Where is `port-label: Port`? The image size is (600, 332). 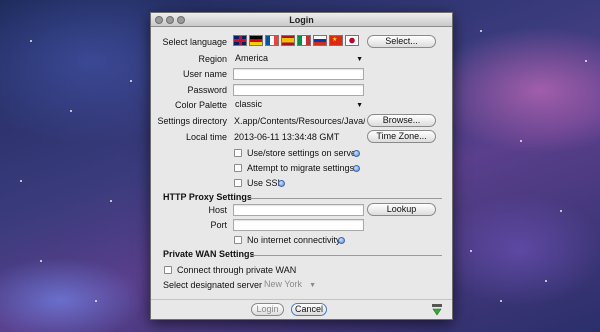
port-label: Port is located at coordinates (218, 225).